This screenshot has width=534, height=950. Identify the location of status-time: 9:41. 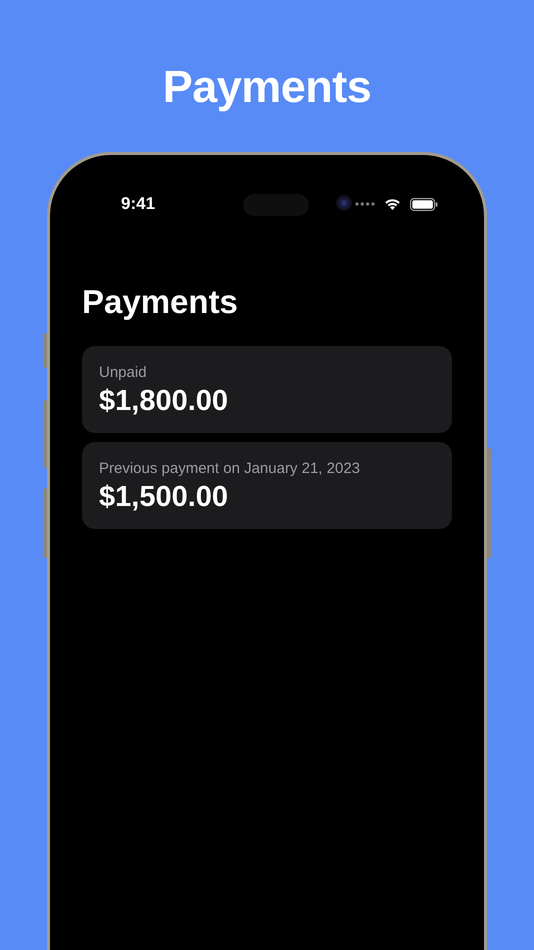
(138, 204).